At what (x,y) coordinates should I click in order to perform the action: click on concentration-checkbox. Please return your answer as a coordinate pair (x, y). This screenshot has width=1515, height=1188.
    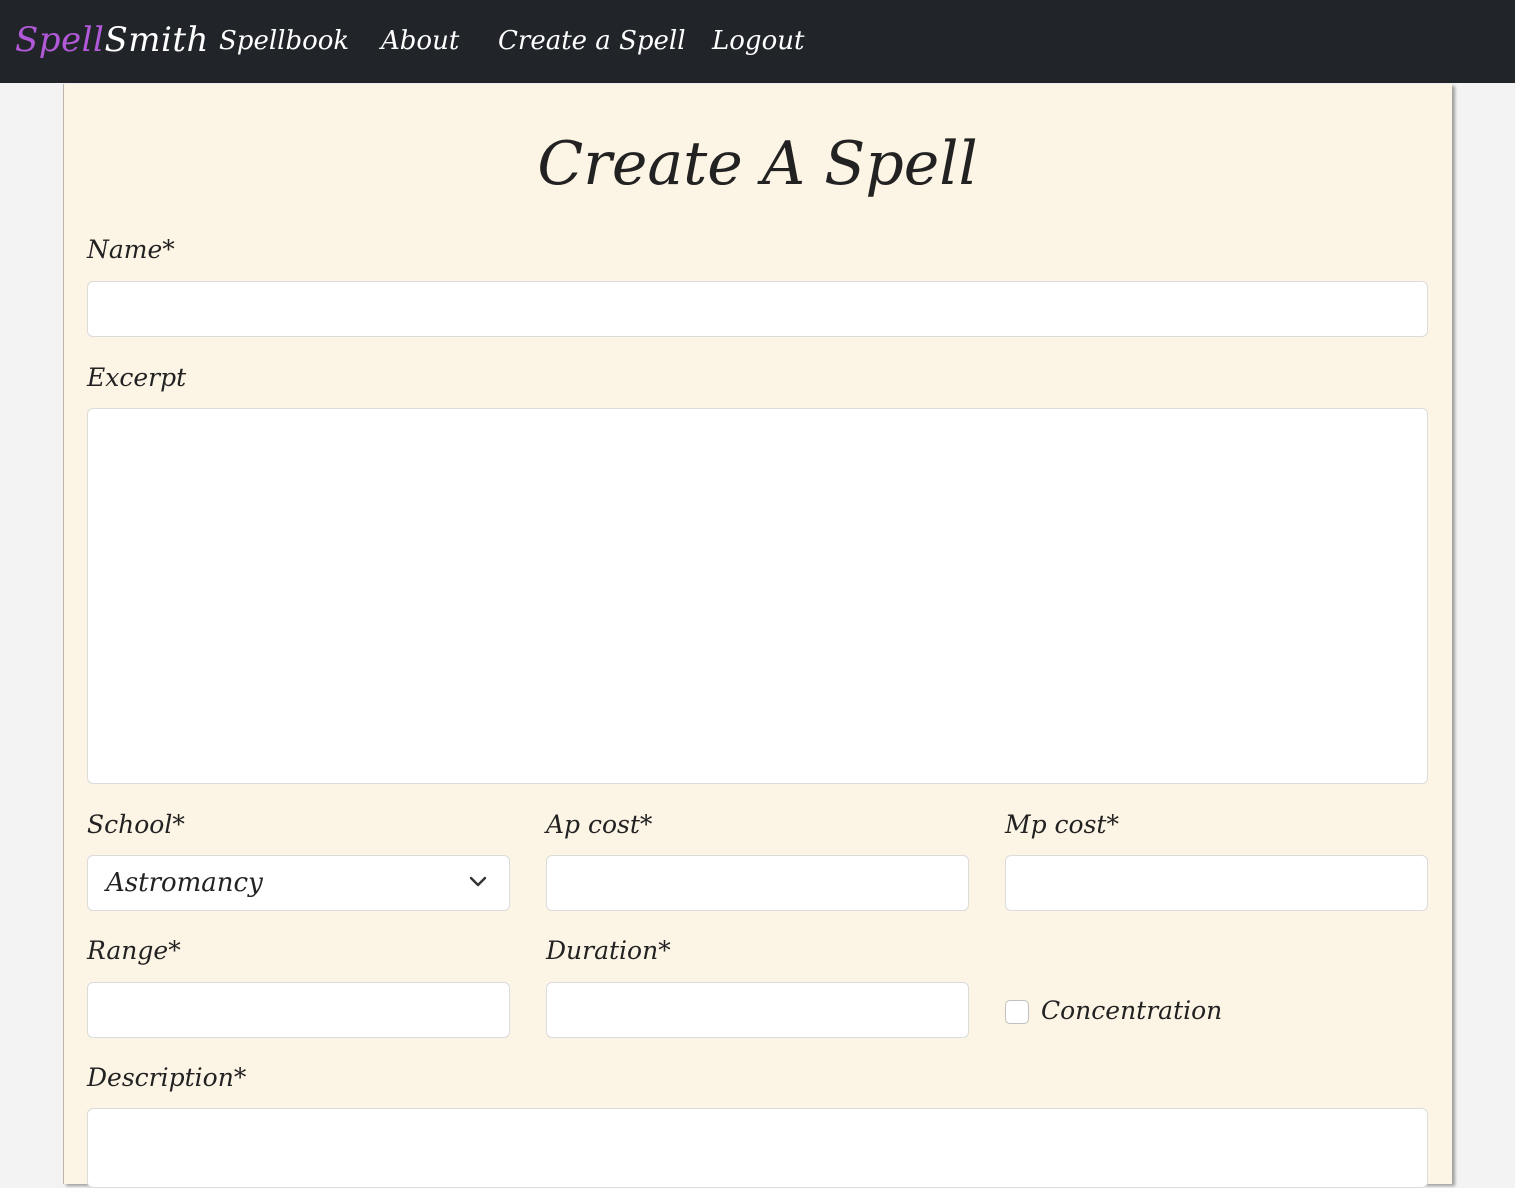
    Looking at the image, I should click on (1017, 1012).